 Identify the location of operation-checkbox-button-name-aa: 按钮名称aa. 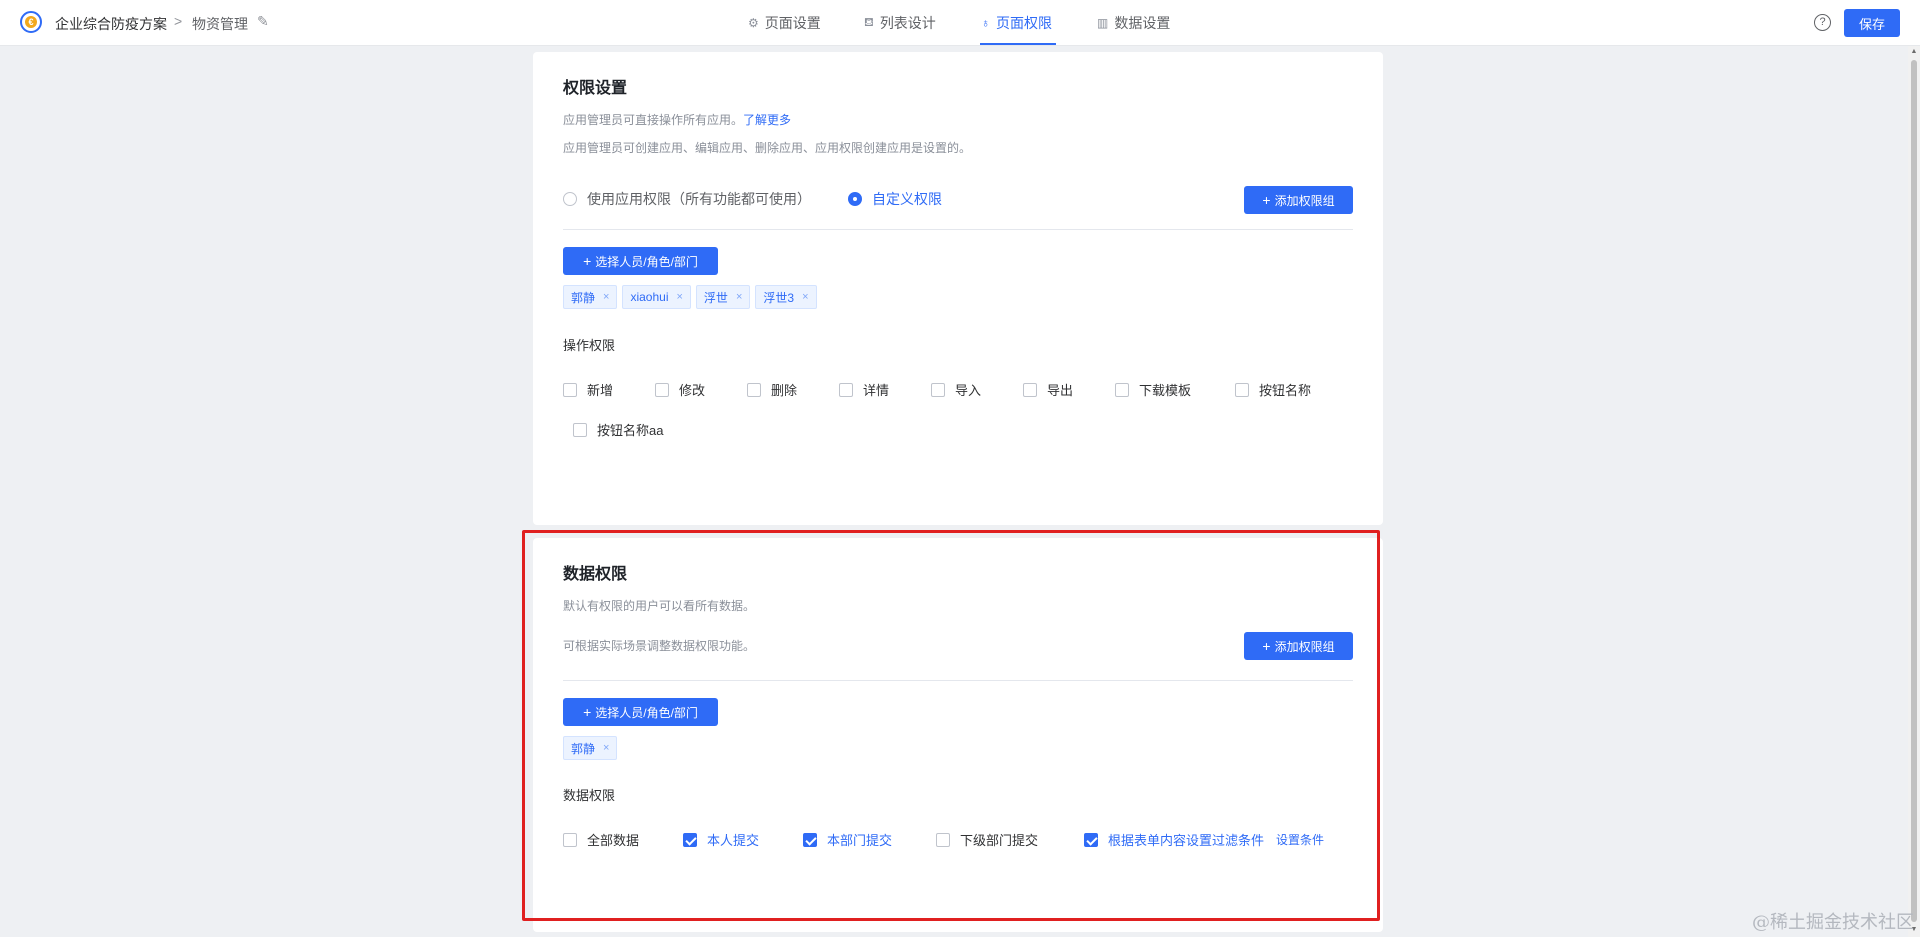
(618, 429).